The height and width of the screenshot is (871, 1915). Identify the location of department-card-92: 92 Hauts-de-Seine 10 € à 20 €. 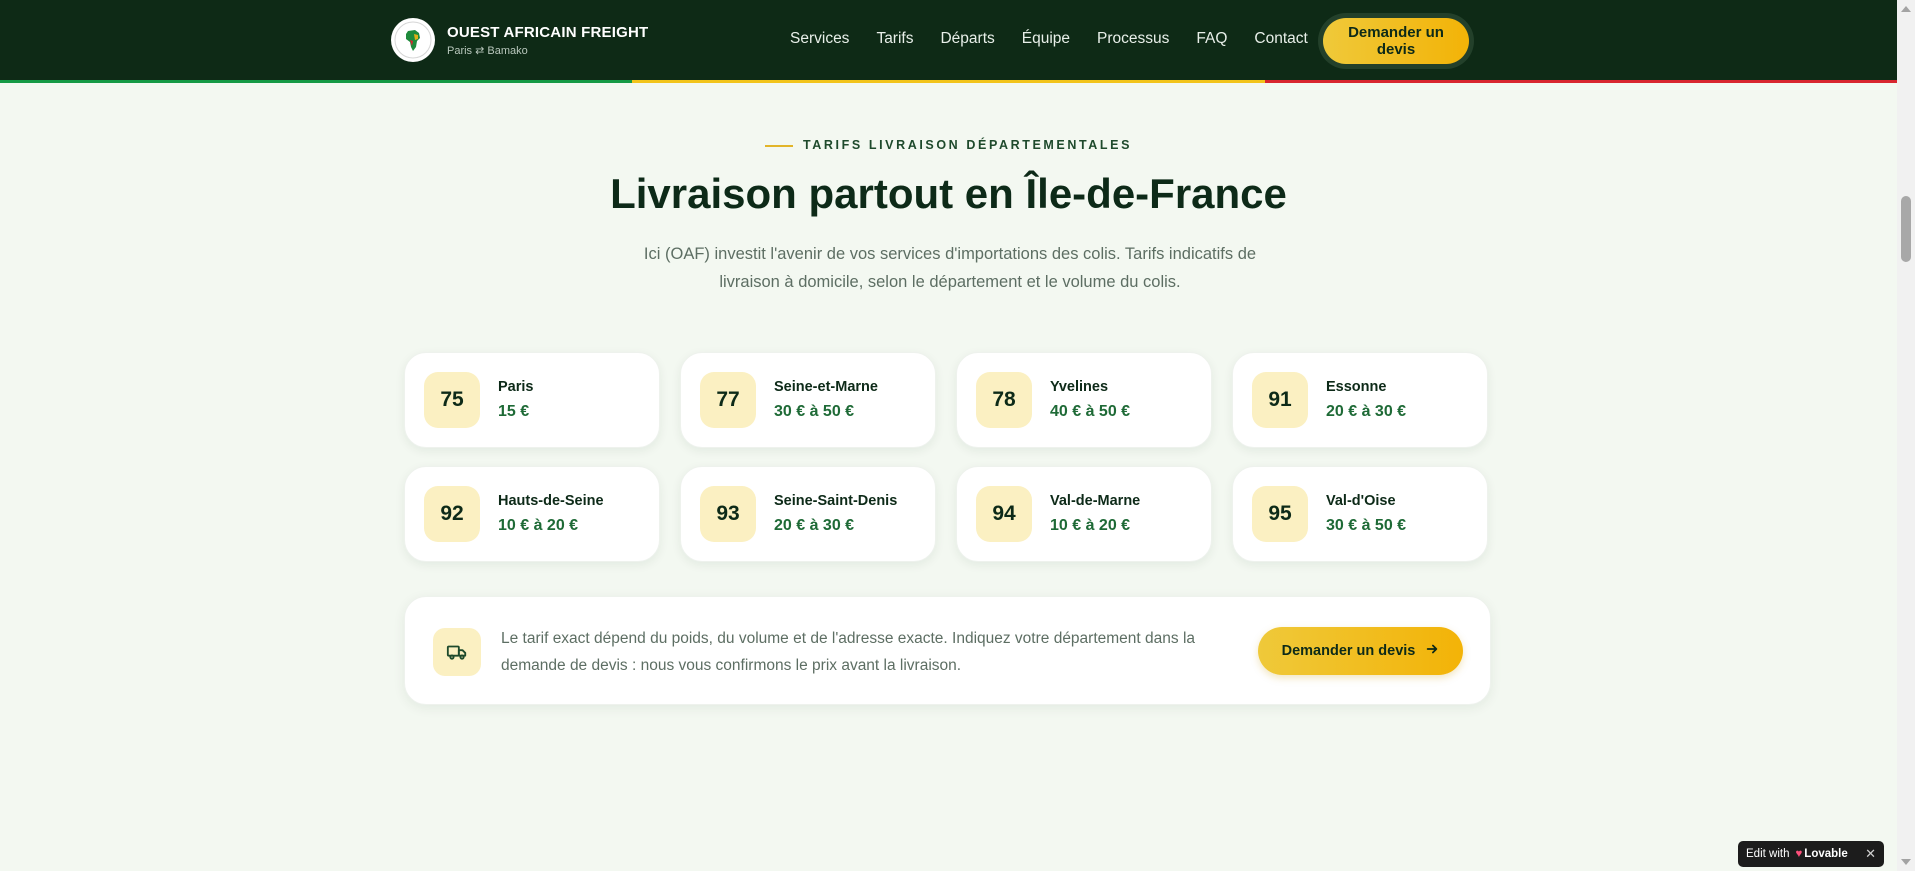
(532, 514).